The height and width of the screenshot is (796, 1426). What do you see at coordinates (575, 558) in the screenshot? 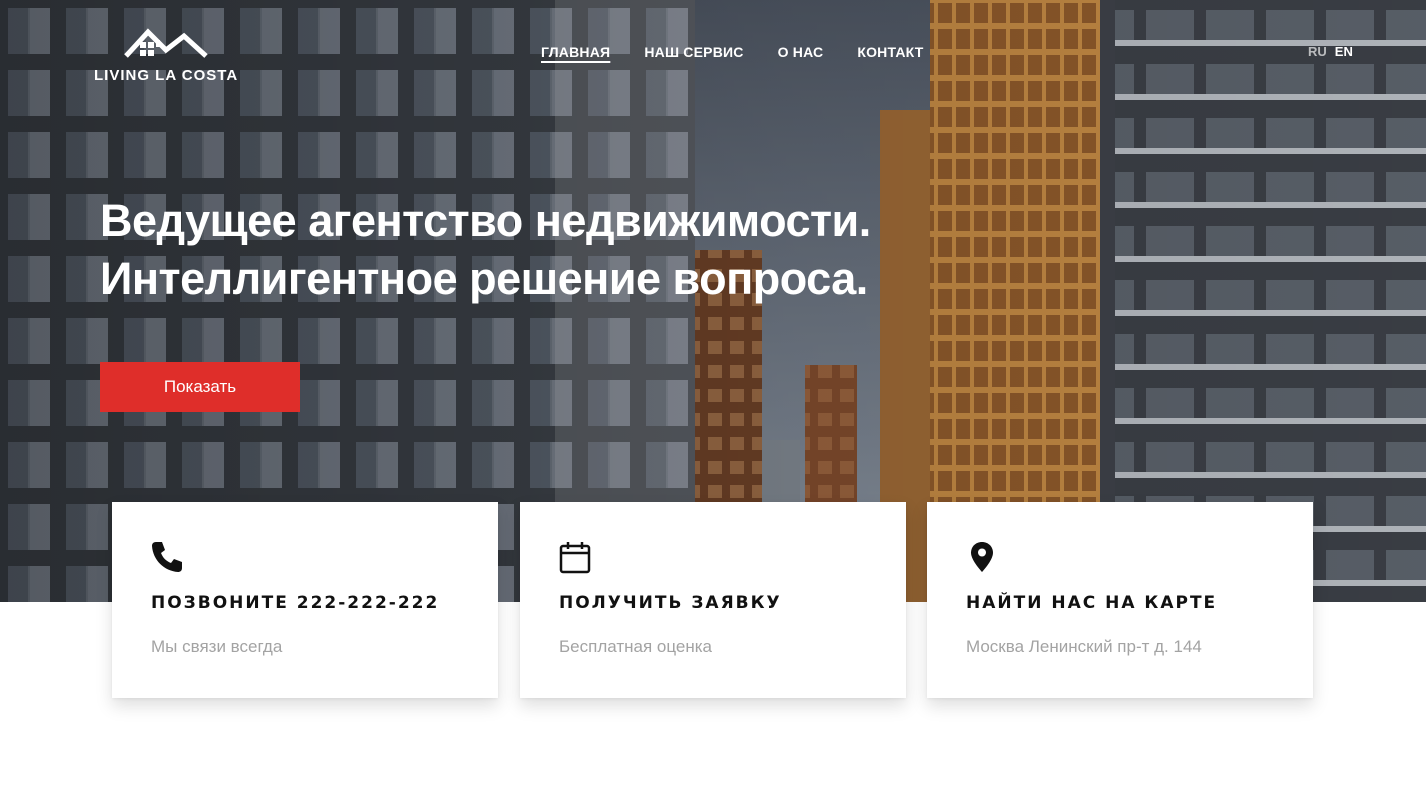
I see `calendar-icon` at bounding box center [575, 558].